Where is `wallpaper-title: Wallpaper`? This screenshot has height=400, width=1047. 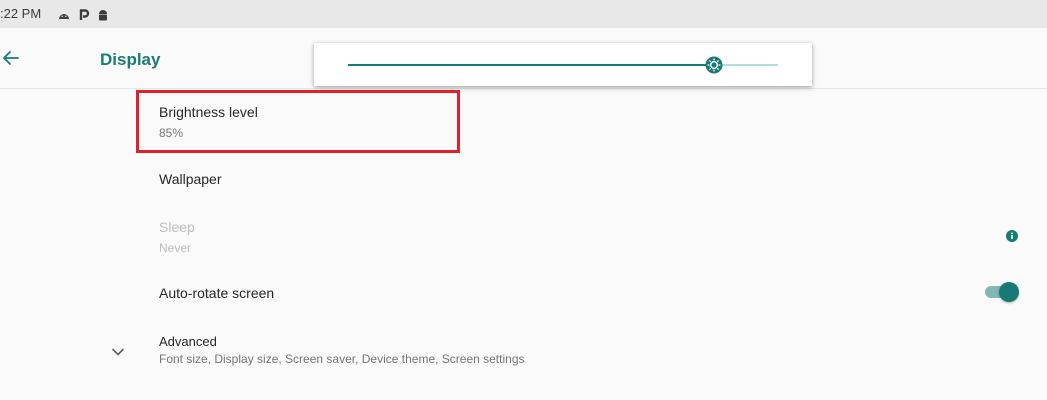
wallpaper-title: Wallpaper is located at coordinates (190, 179).